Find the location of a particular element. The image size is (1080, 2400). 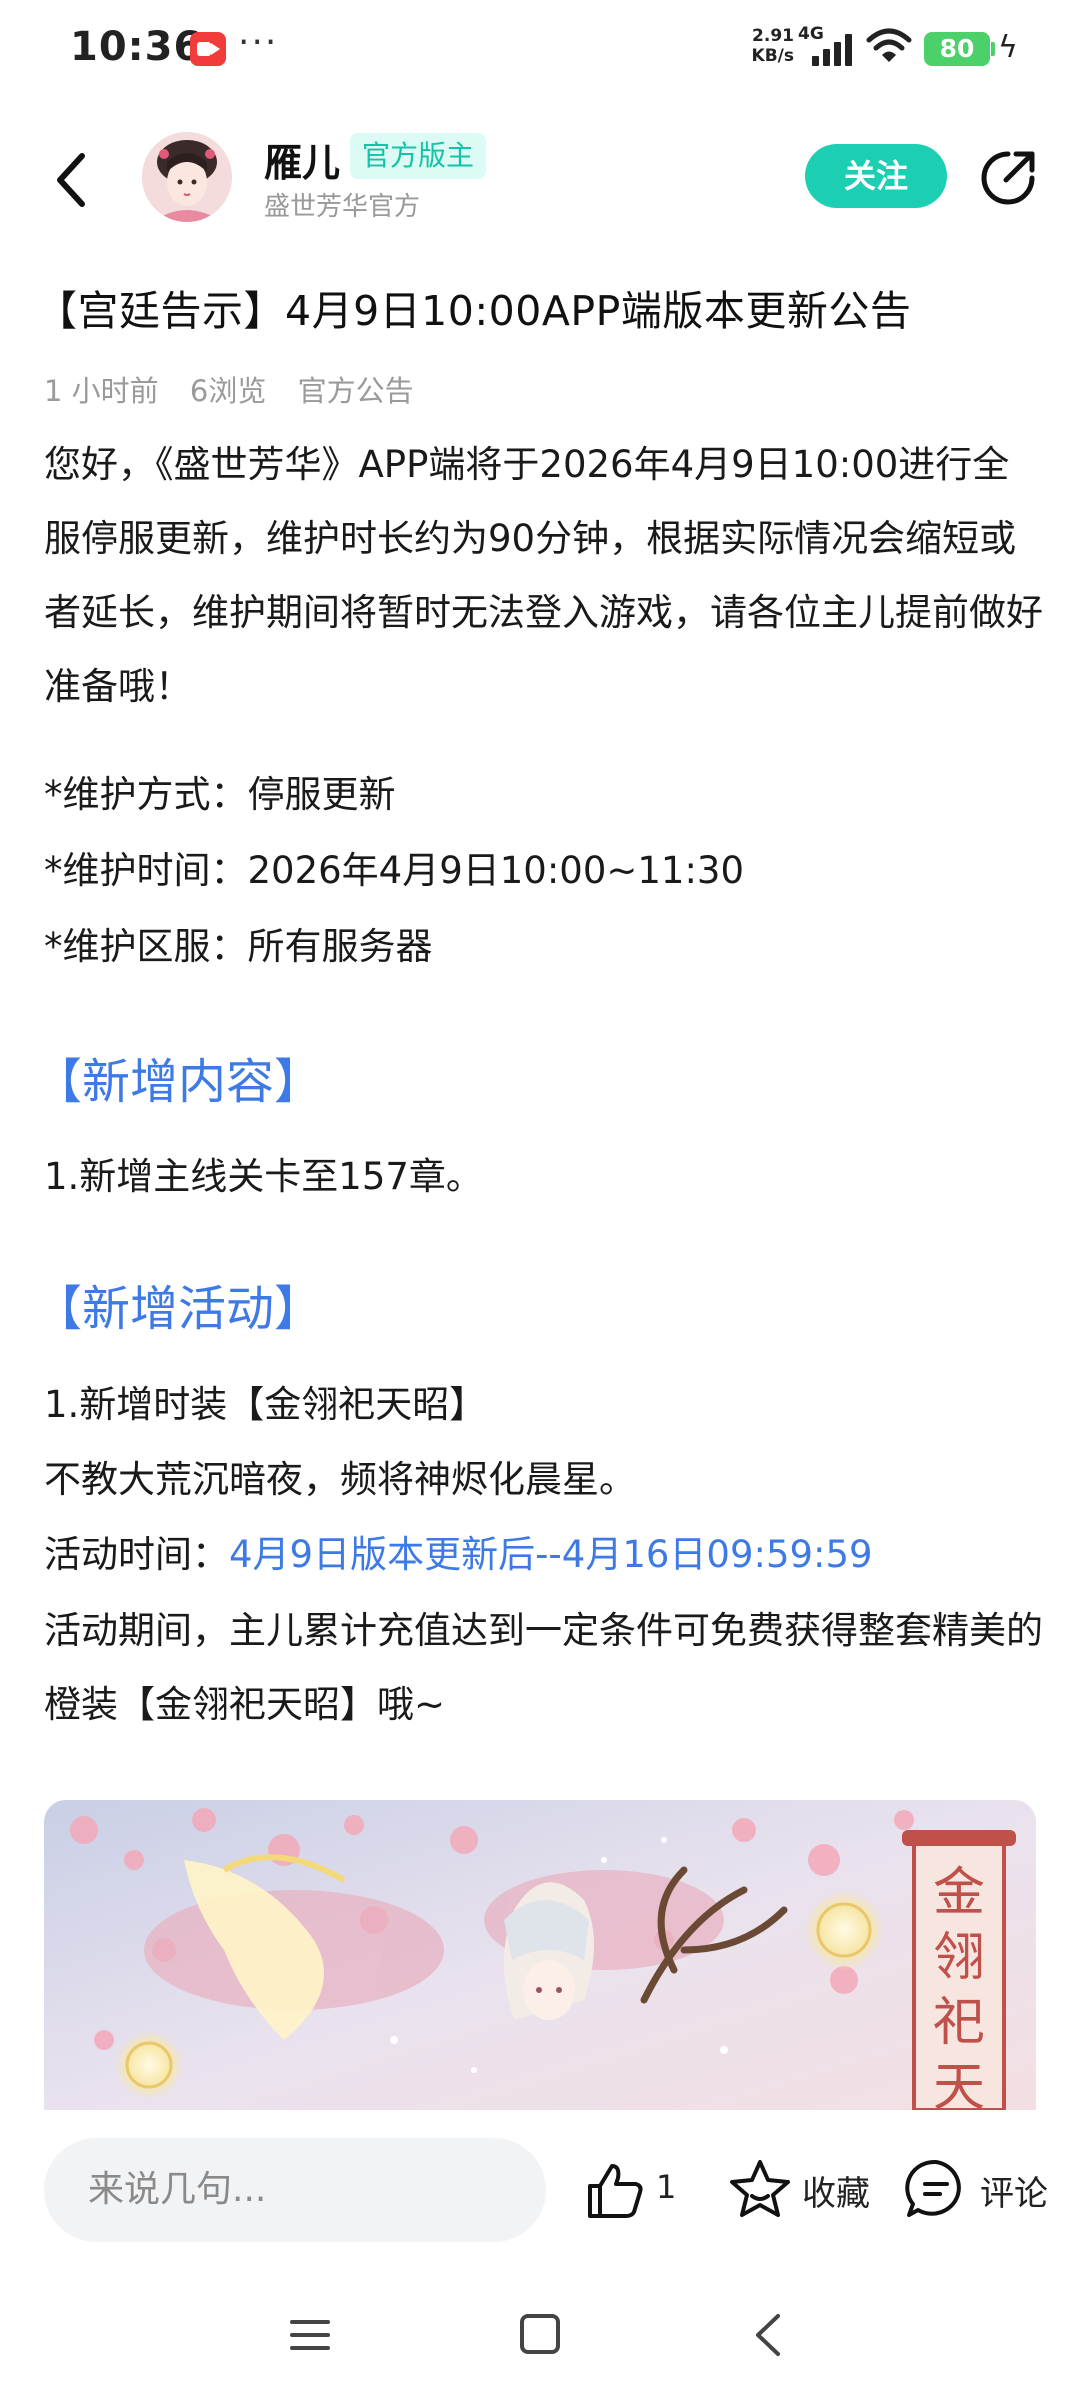

back-icon is located at coordinates (768, 2335).